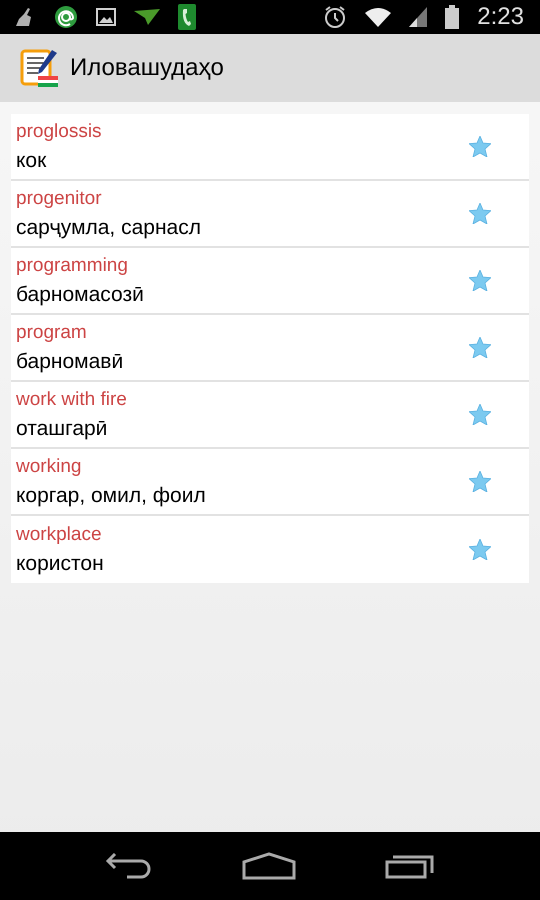  I want to click on word-entry: work with fire оташгарӣ, so click(270, 415).